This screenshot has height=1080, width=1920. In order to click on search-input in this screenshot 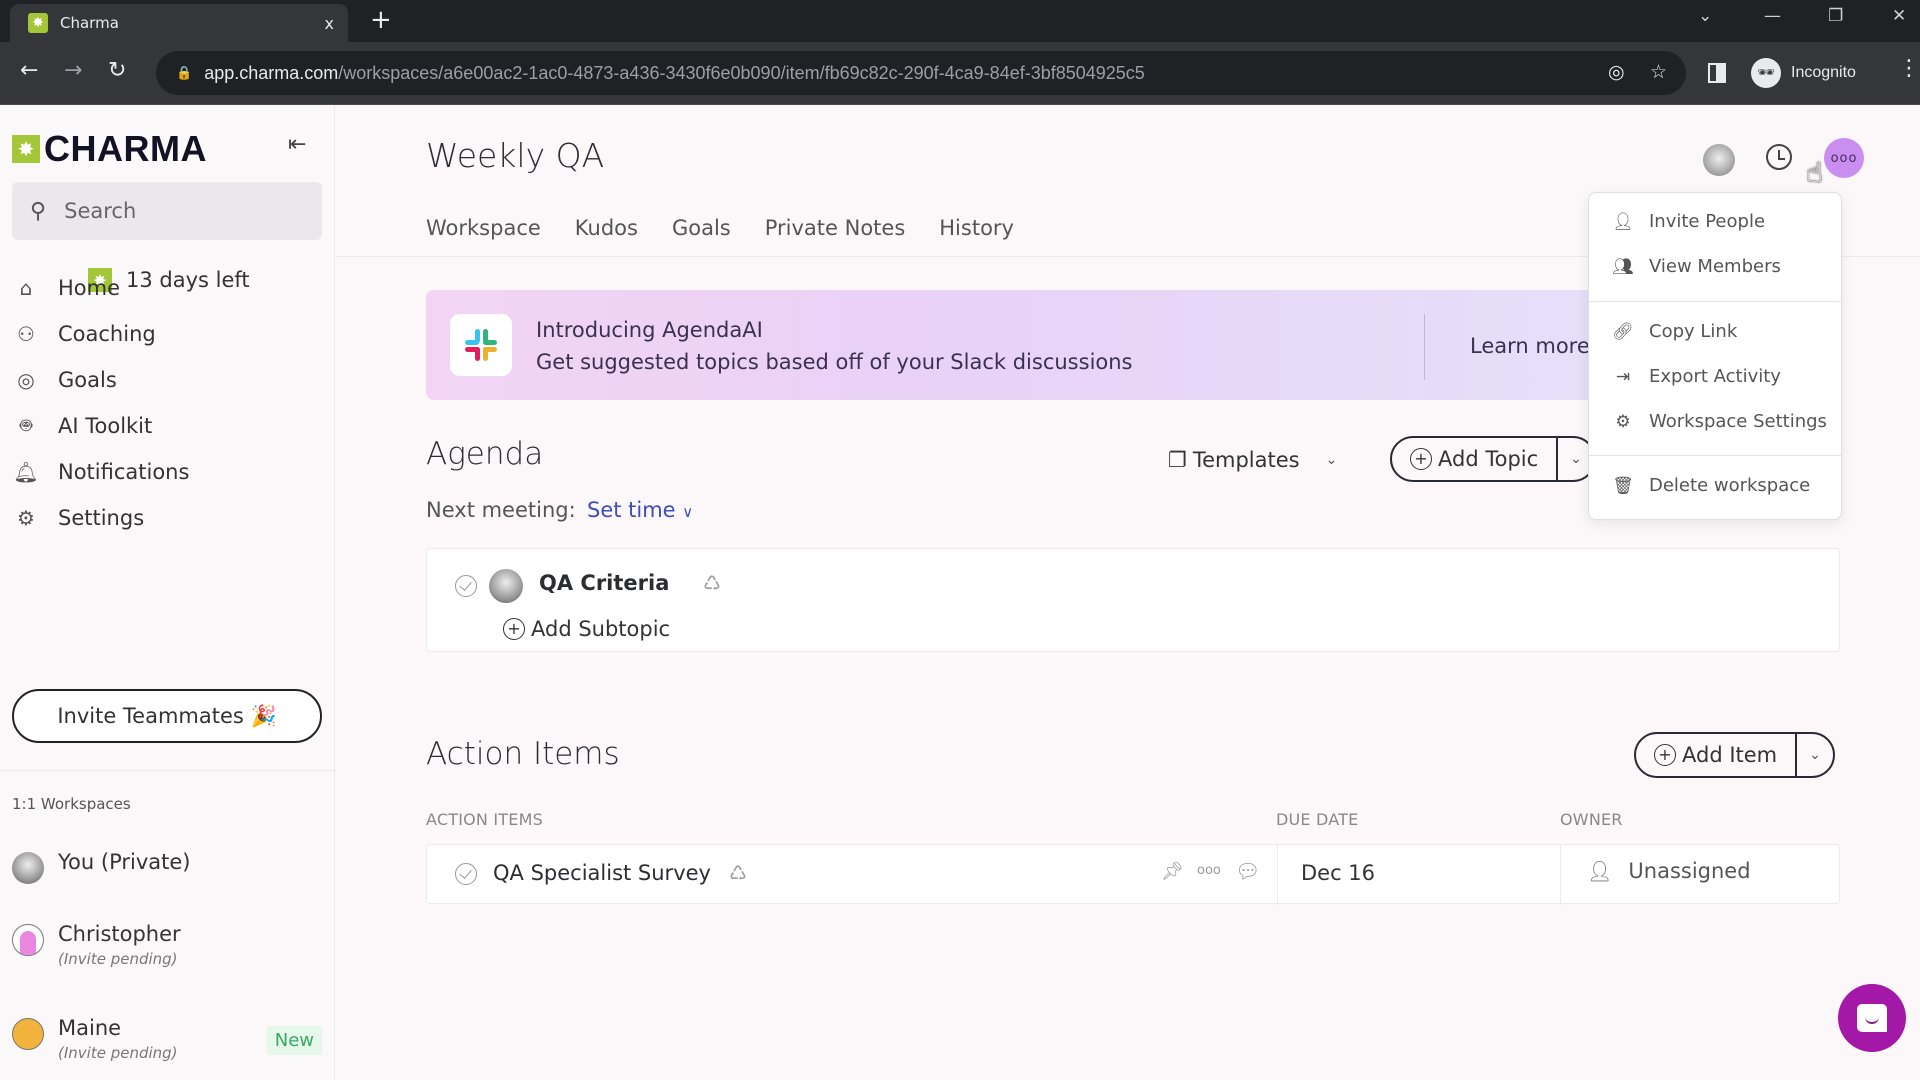, I will do `click(184, 211)`.